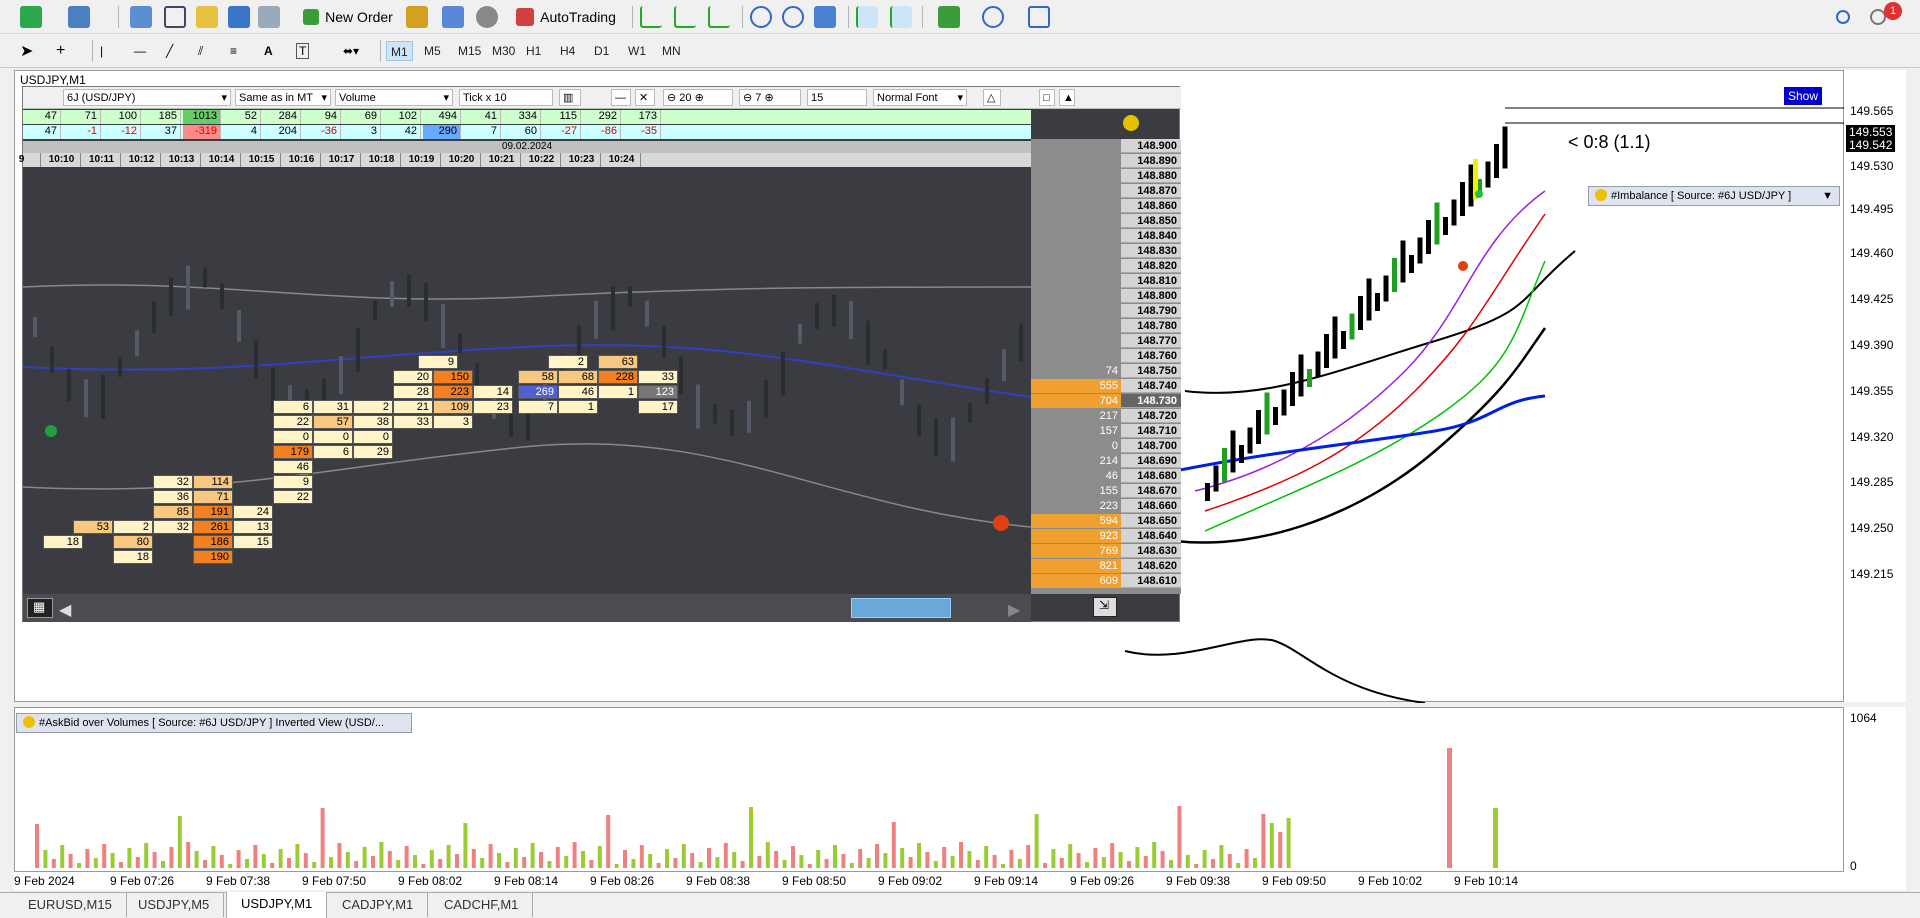 The height and width of the screenshot is (918, 1920). Describe the element at coordinates (567, 51) in the screenshot. I see `timeframe-h4: H4` at that location.